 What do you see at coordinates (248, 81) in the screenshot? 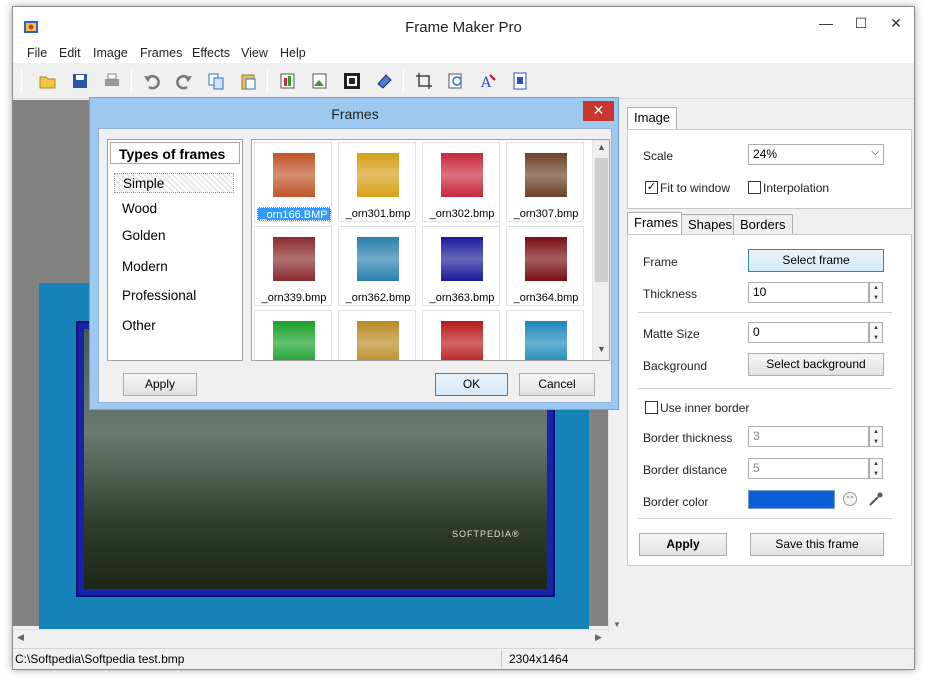
I see `paste-icon` at bounding box center [248, 81].